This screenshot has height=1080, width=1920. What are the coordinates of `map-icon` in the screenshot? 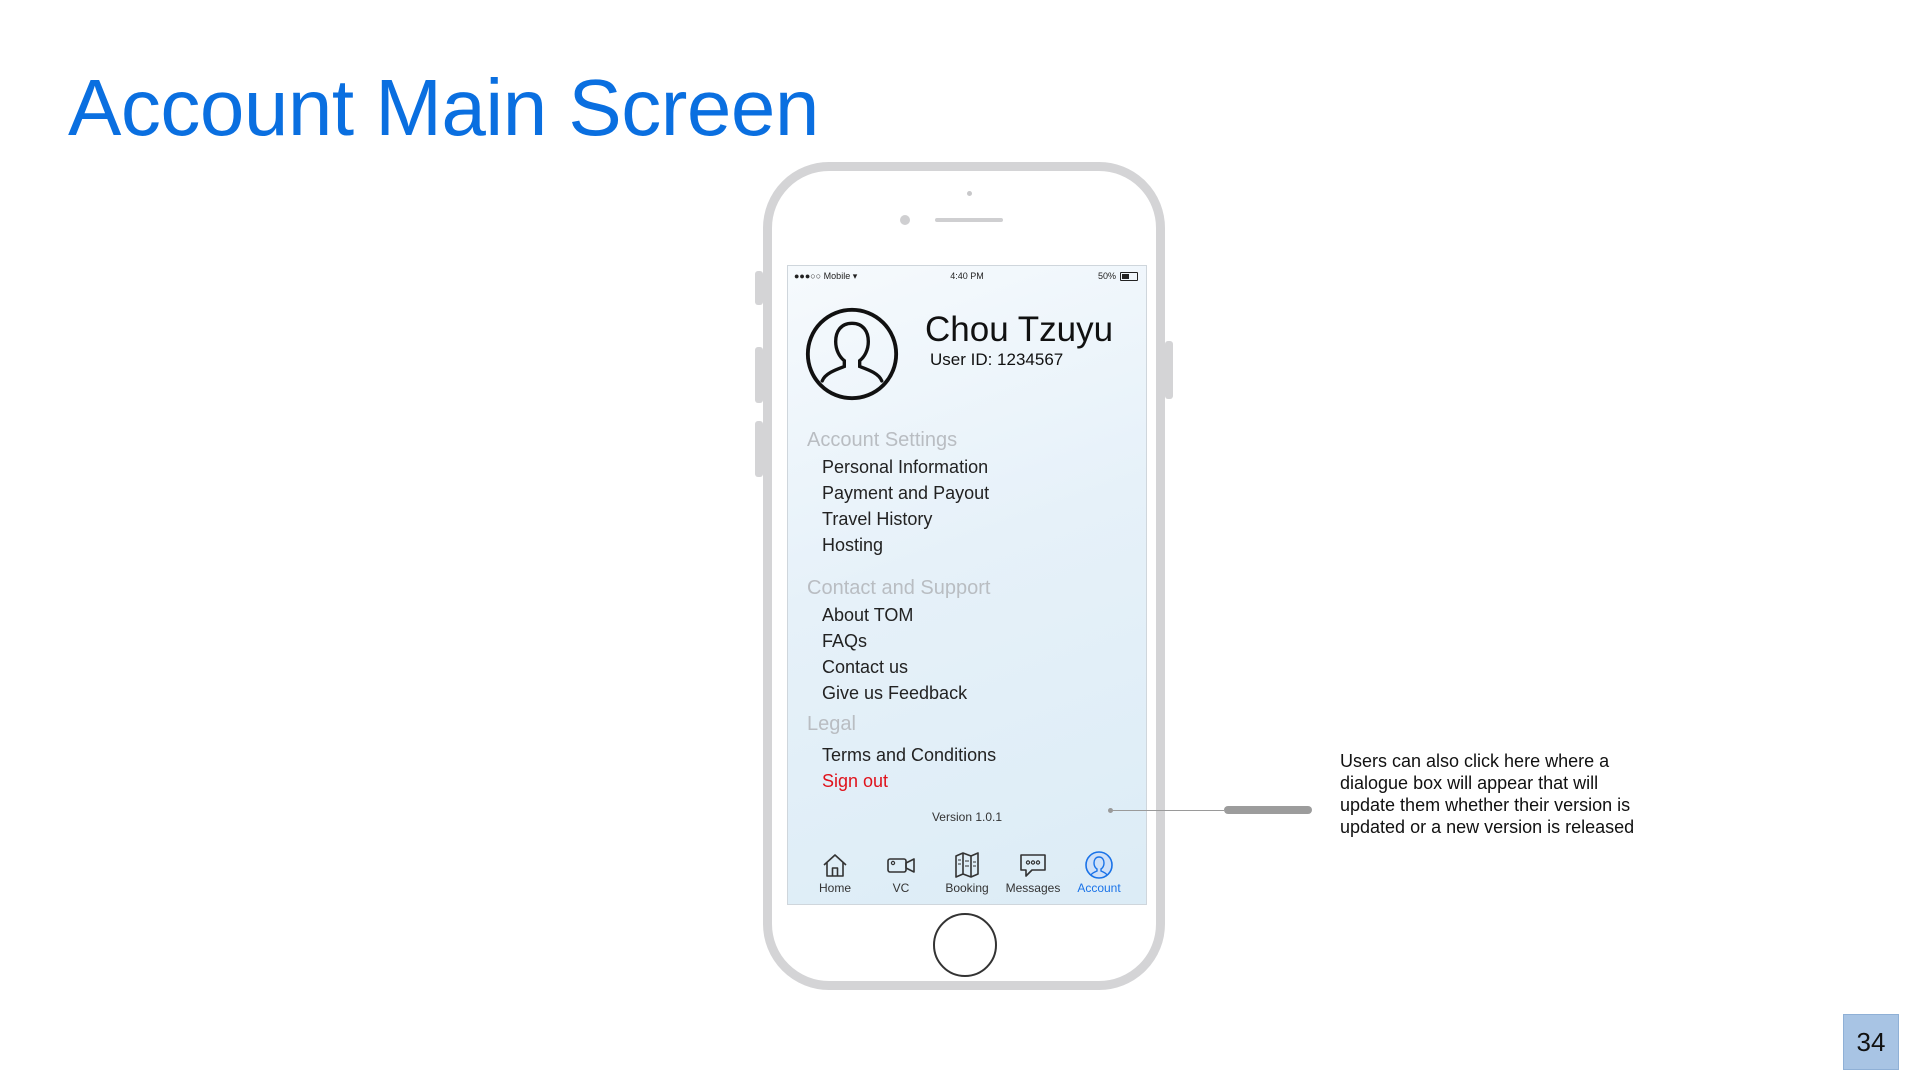 It's located at (967, 865).